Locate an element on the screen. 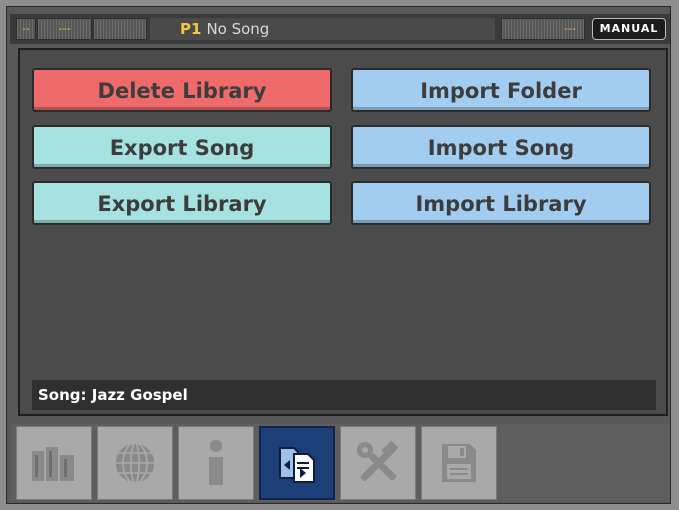  tab-globe is located at coordinates (135, 463).